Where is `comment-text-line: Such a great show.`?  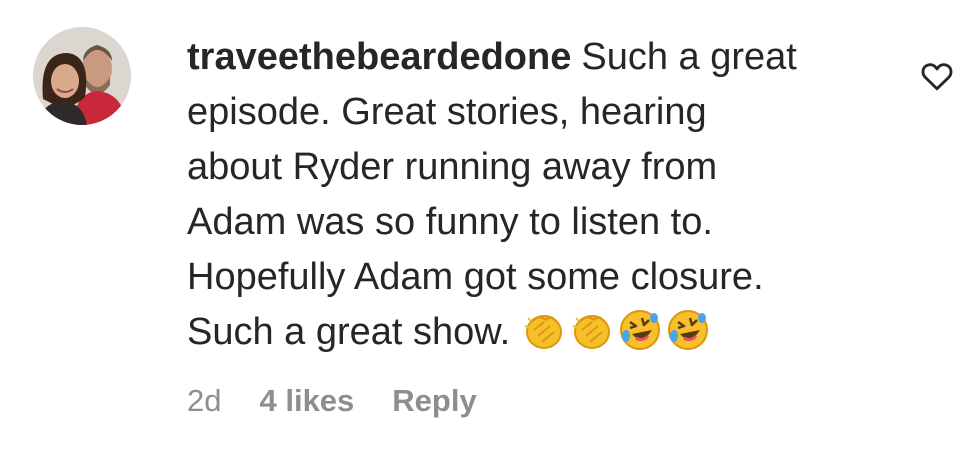 comment-text-line: Such a great show. is located at coordinates (349, 332).